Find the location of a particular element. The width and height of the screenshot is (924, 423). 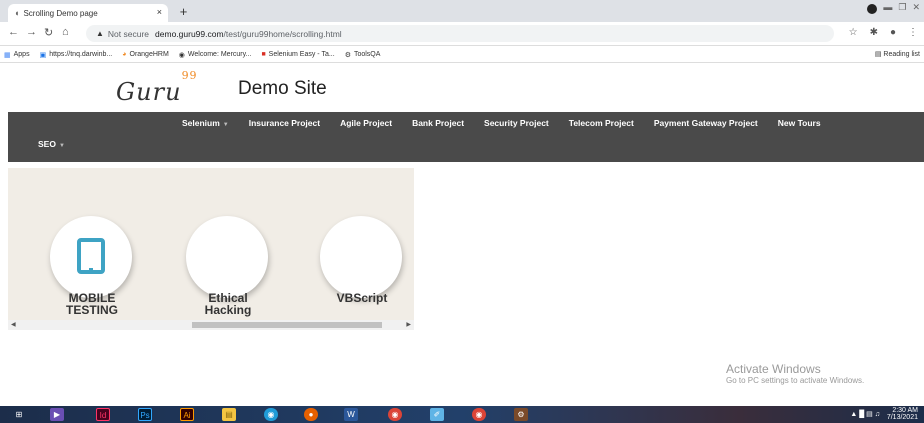

menu-item-new-tours: New Tours is located at coordinates (799, 123).